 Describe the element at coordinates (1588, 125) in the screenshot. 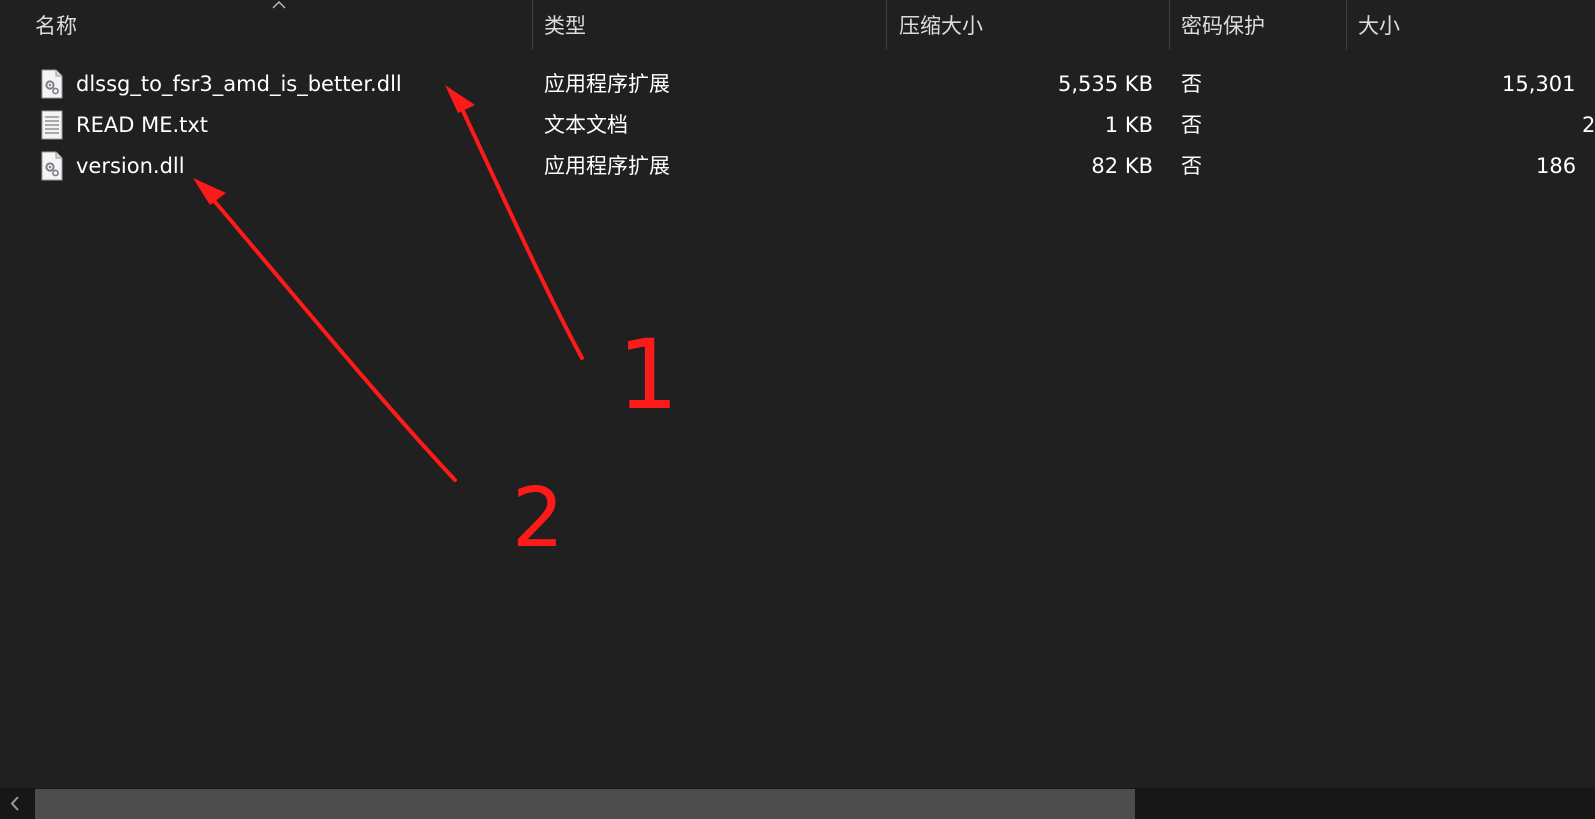

I see `file-size: 2` at that location.